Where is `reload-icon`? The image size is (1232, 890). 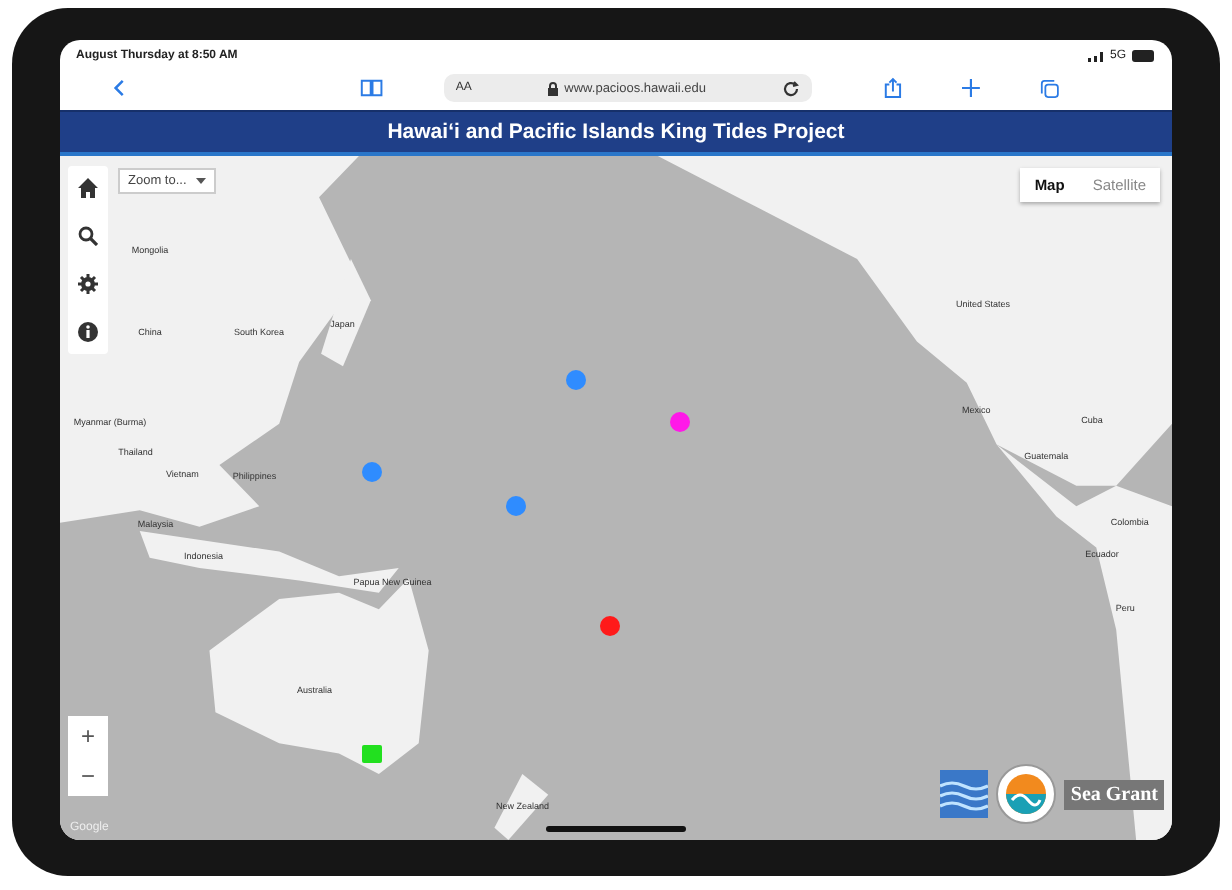 reload-icon is located at coordinates (791, 88).